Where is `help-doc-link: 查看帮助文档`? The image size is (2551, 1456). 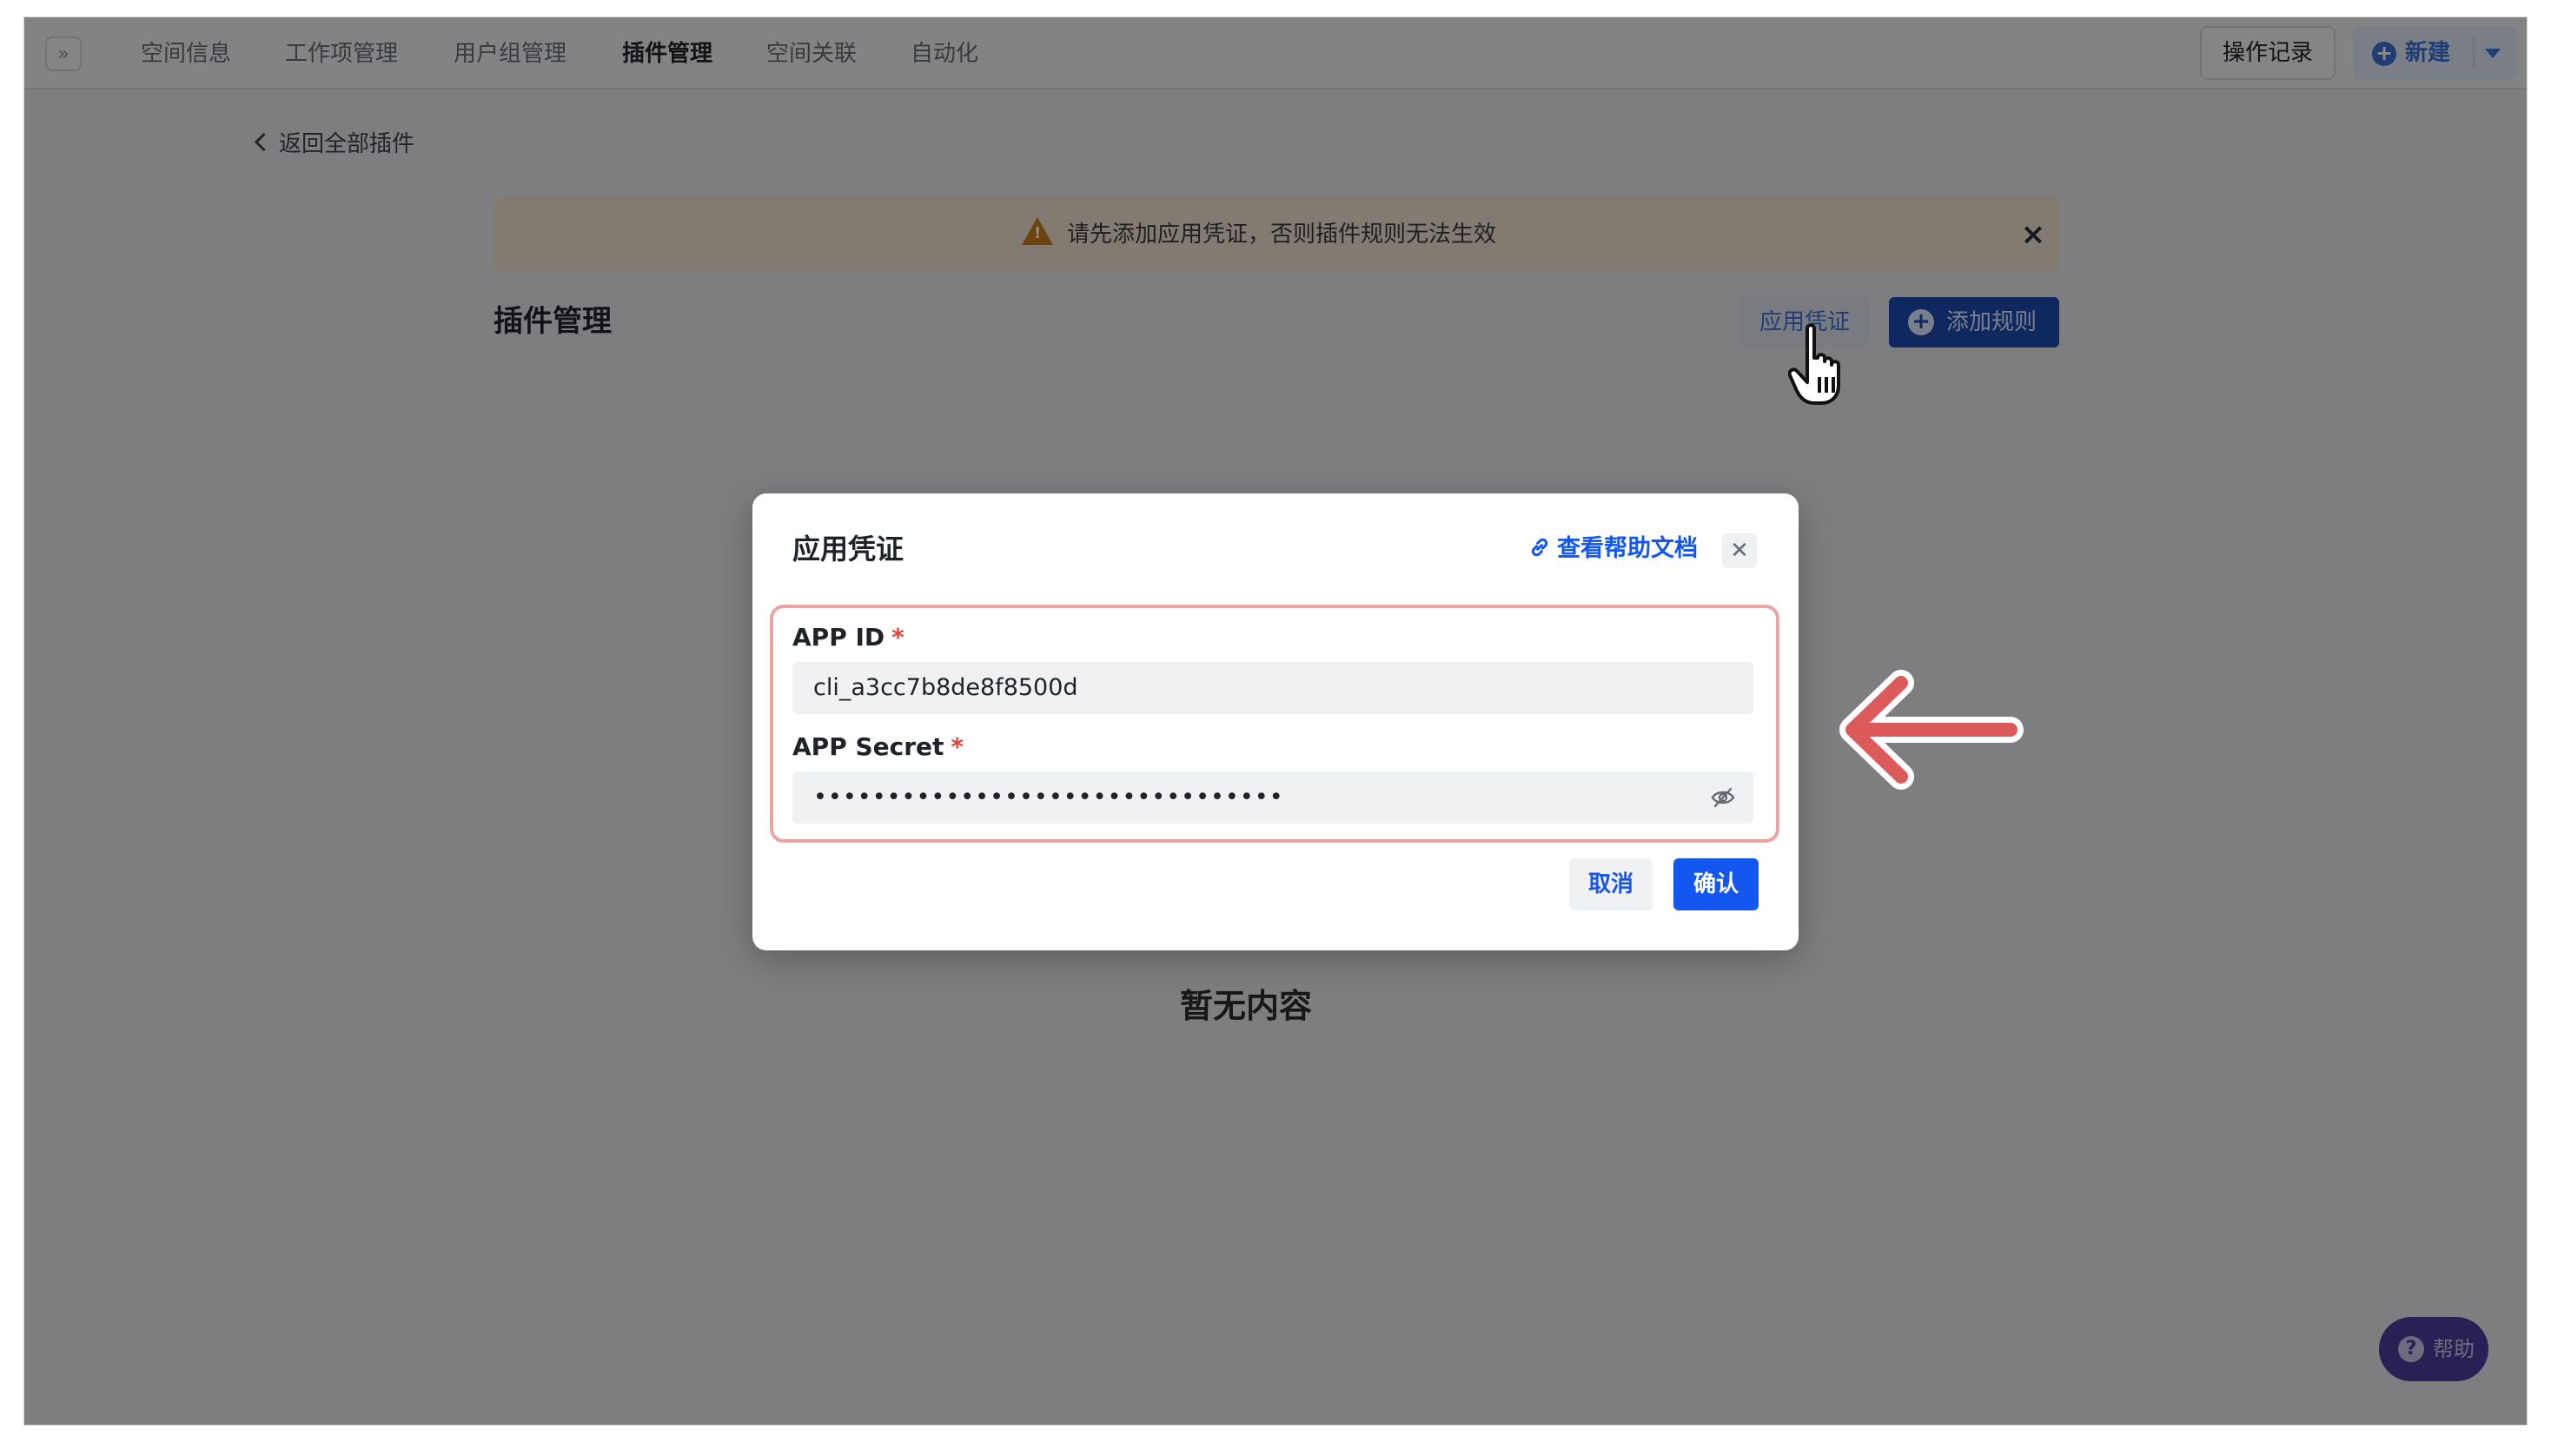 help-doc-link: 查看帮助文档 is located at coordinates (1612, 549).